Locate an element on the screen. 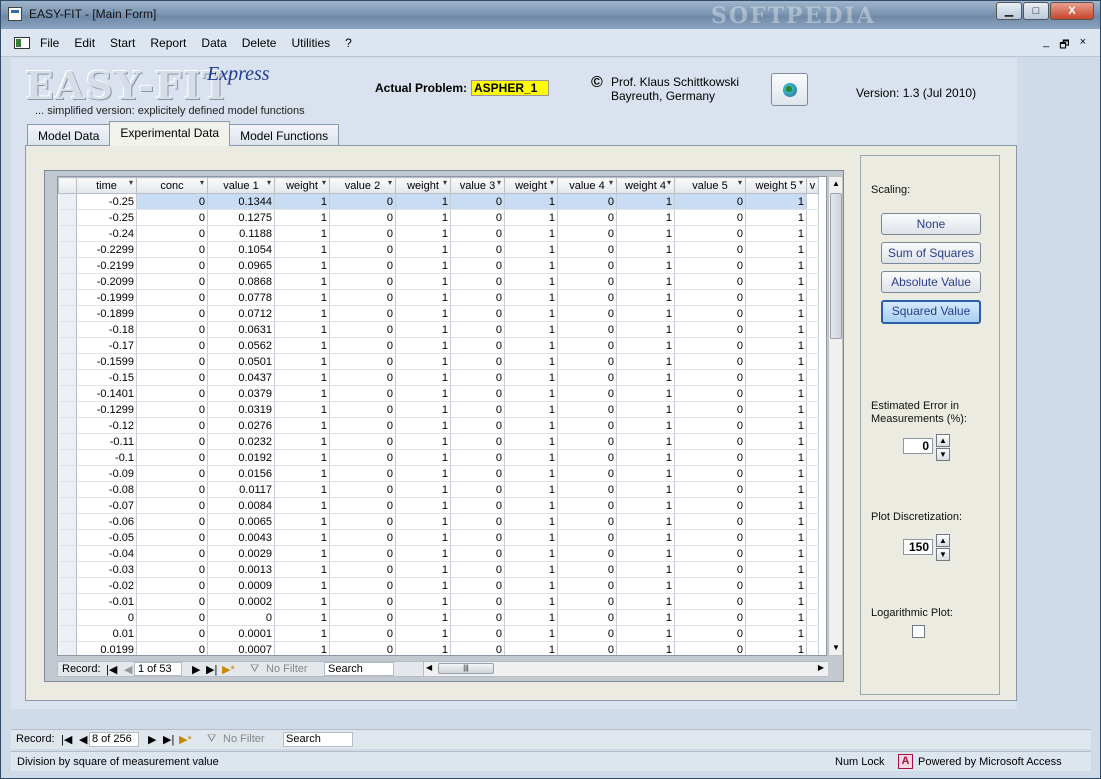 The height and width of the screenshot is (779, 1101). table-cell: 0.0065 is located at coordinates (241, 521).